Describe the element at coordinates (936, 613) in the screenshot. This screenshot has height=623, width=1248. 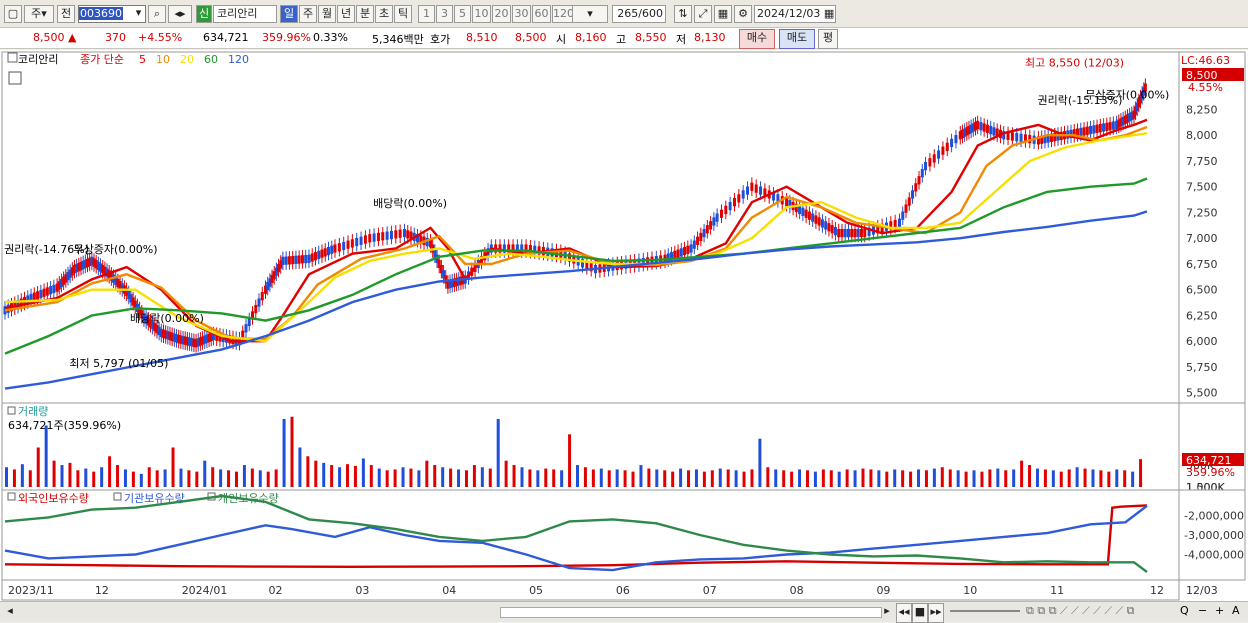
I see `forward-icon: ▸▸` at that location.